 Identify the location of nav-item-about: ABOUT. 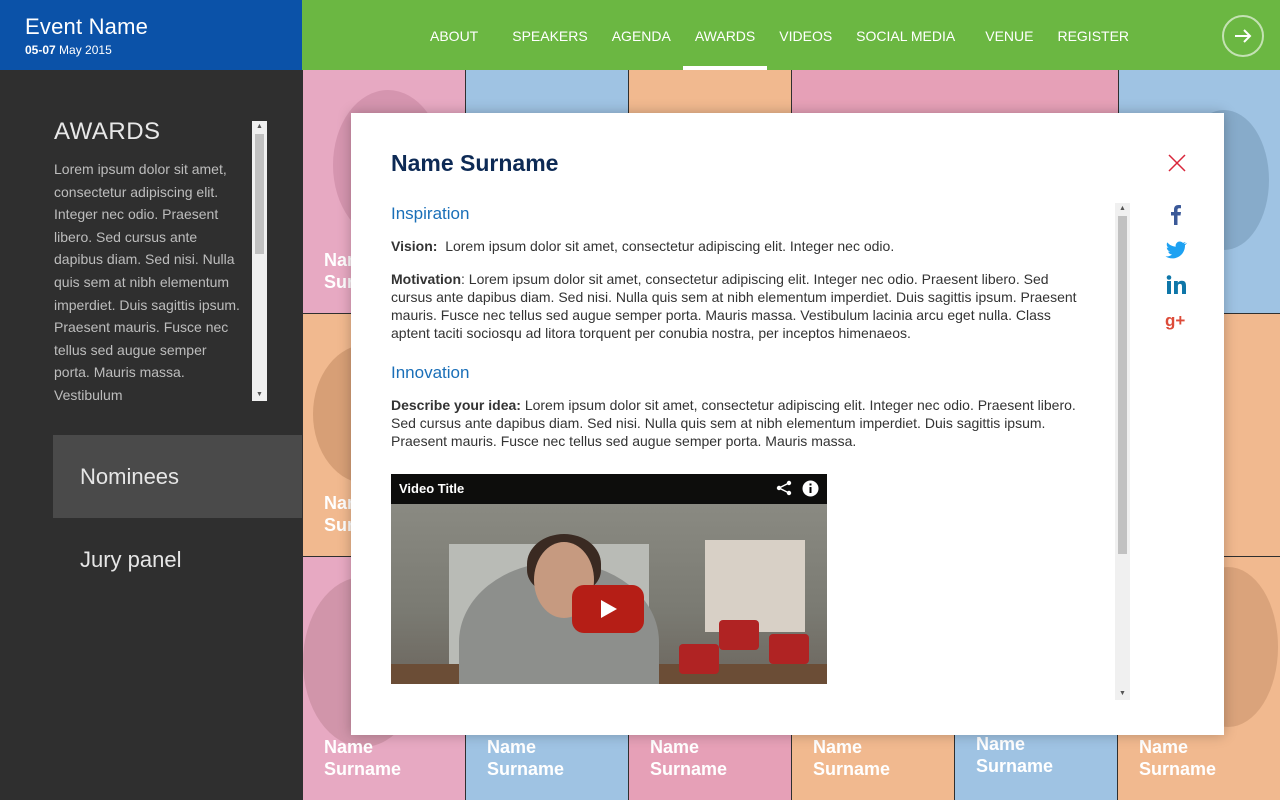
(454, 35).